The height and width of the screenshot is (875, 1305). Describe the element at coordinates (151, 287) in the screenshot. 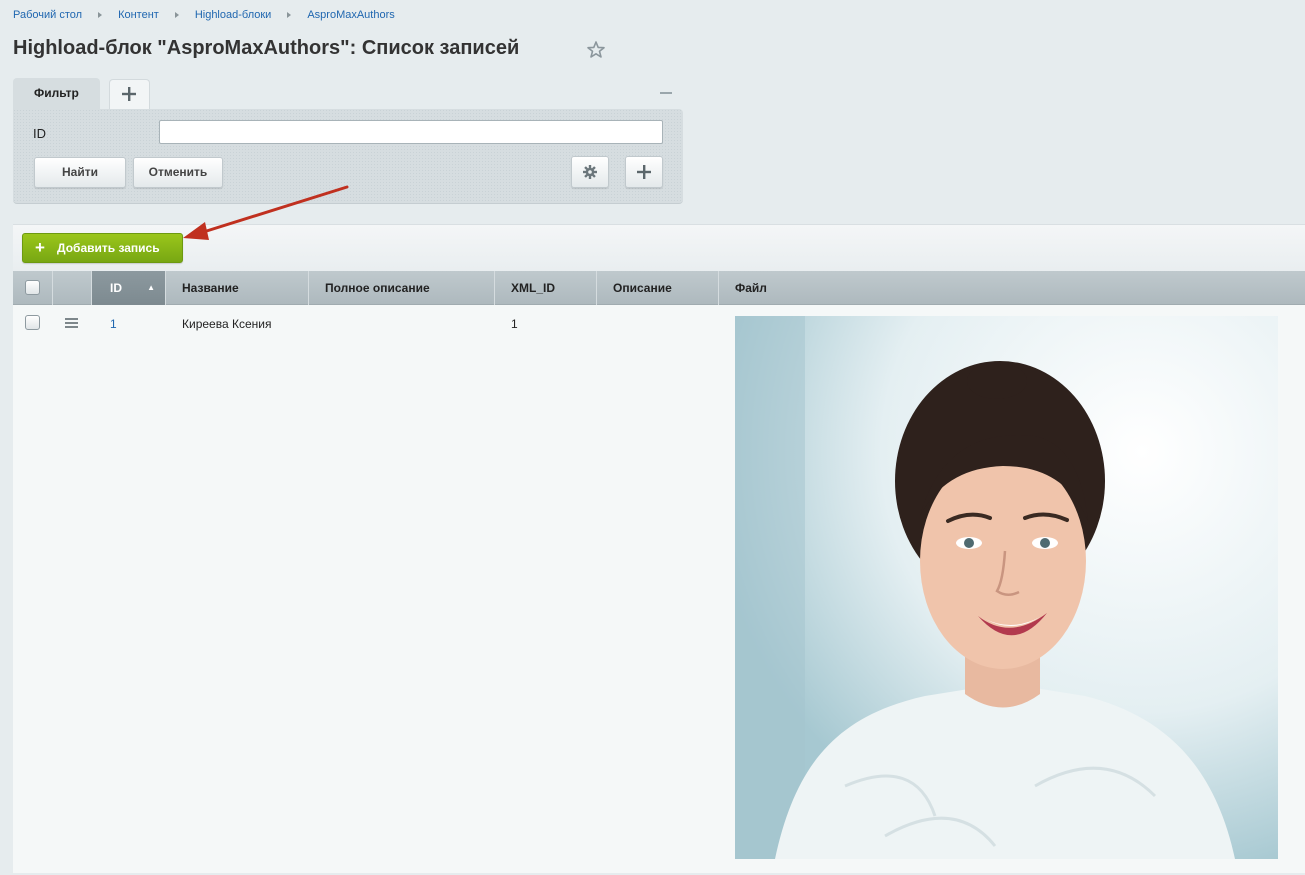

I see `sort-ascending-icon: ▲` at that location.